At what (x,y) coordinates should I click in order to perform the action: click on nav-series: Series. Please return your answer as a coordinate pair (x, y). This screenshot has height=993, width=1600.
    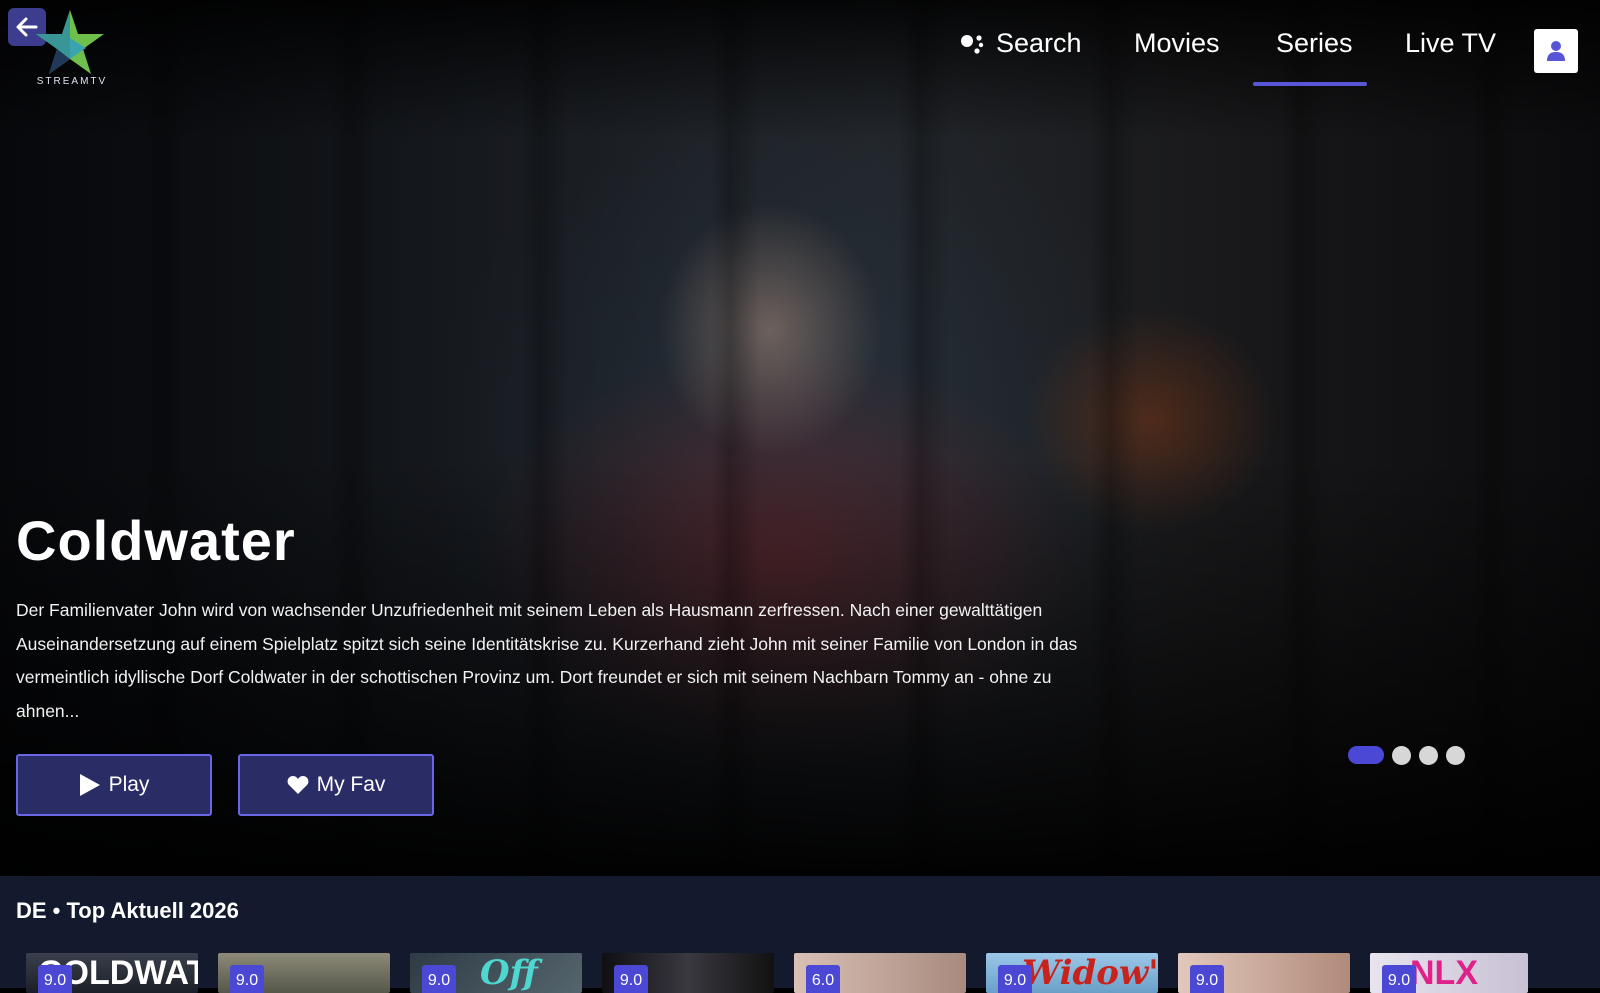
    Looking at the image, I should click on (1314, 43).